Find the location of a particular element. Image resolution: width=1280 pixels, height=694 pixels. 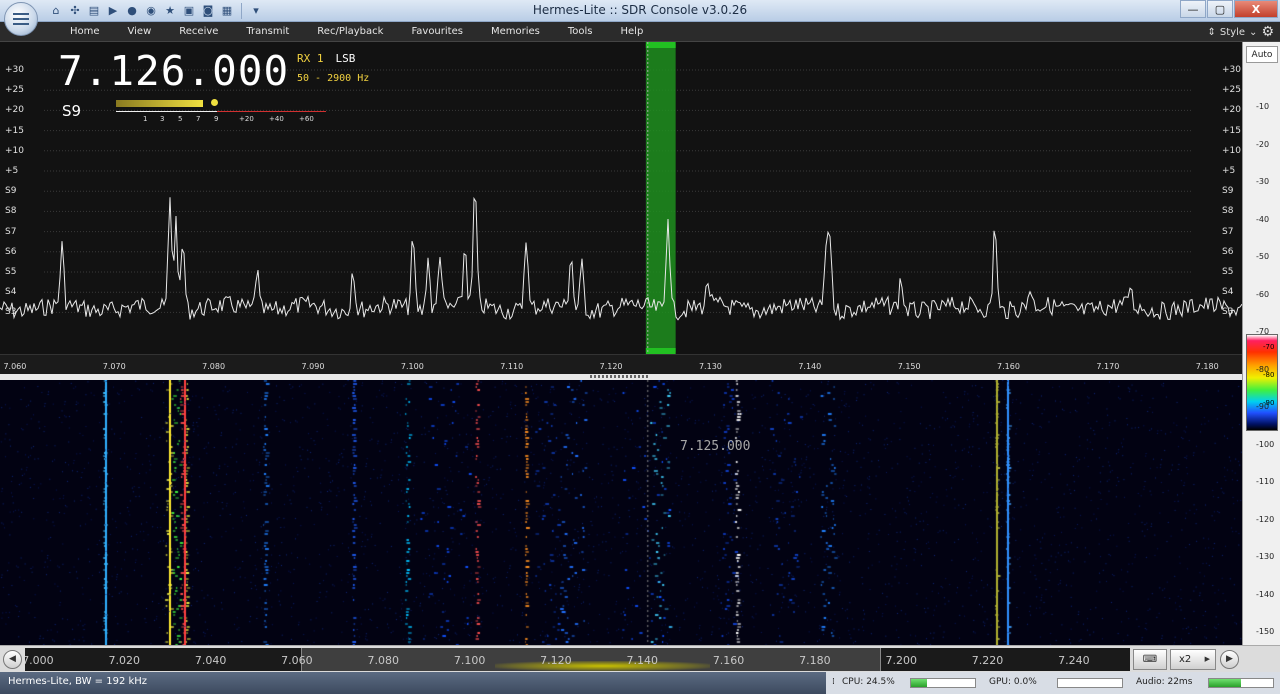

scale-label: -60 is located at coordinates (1263, 294).